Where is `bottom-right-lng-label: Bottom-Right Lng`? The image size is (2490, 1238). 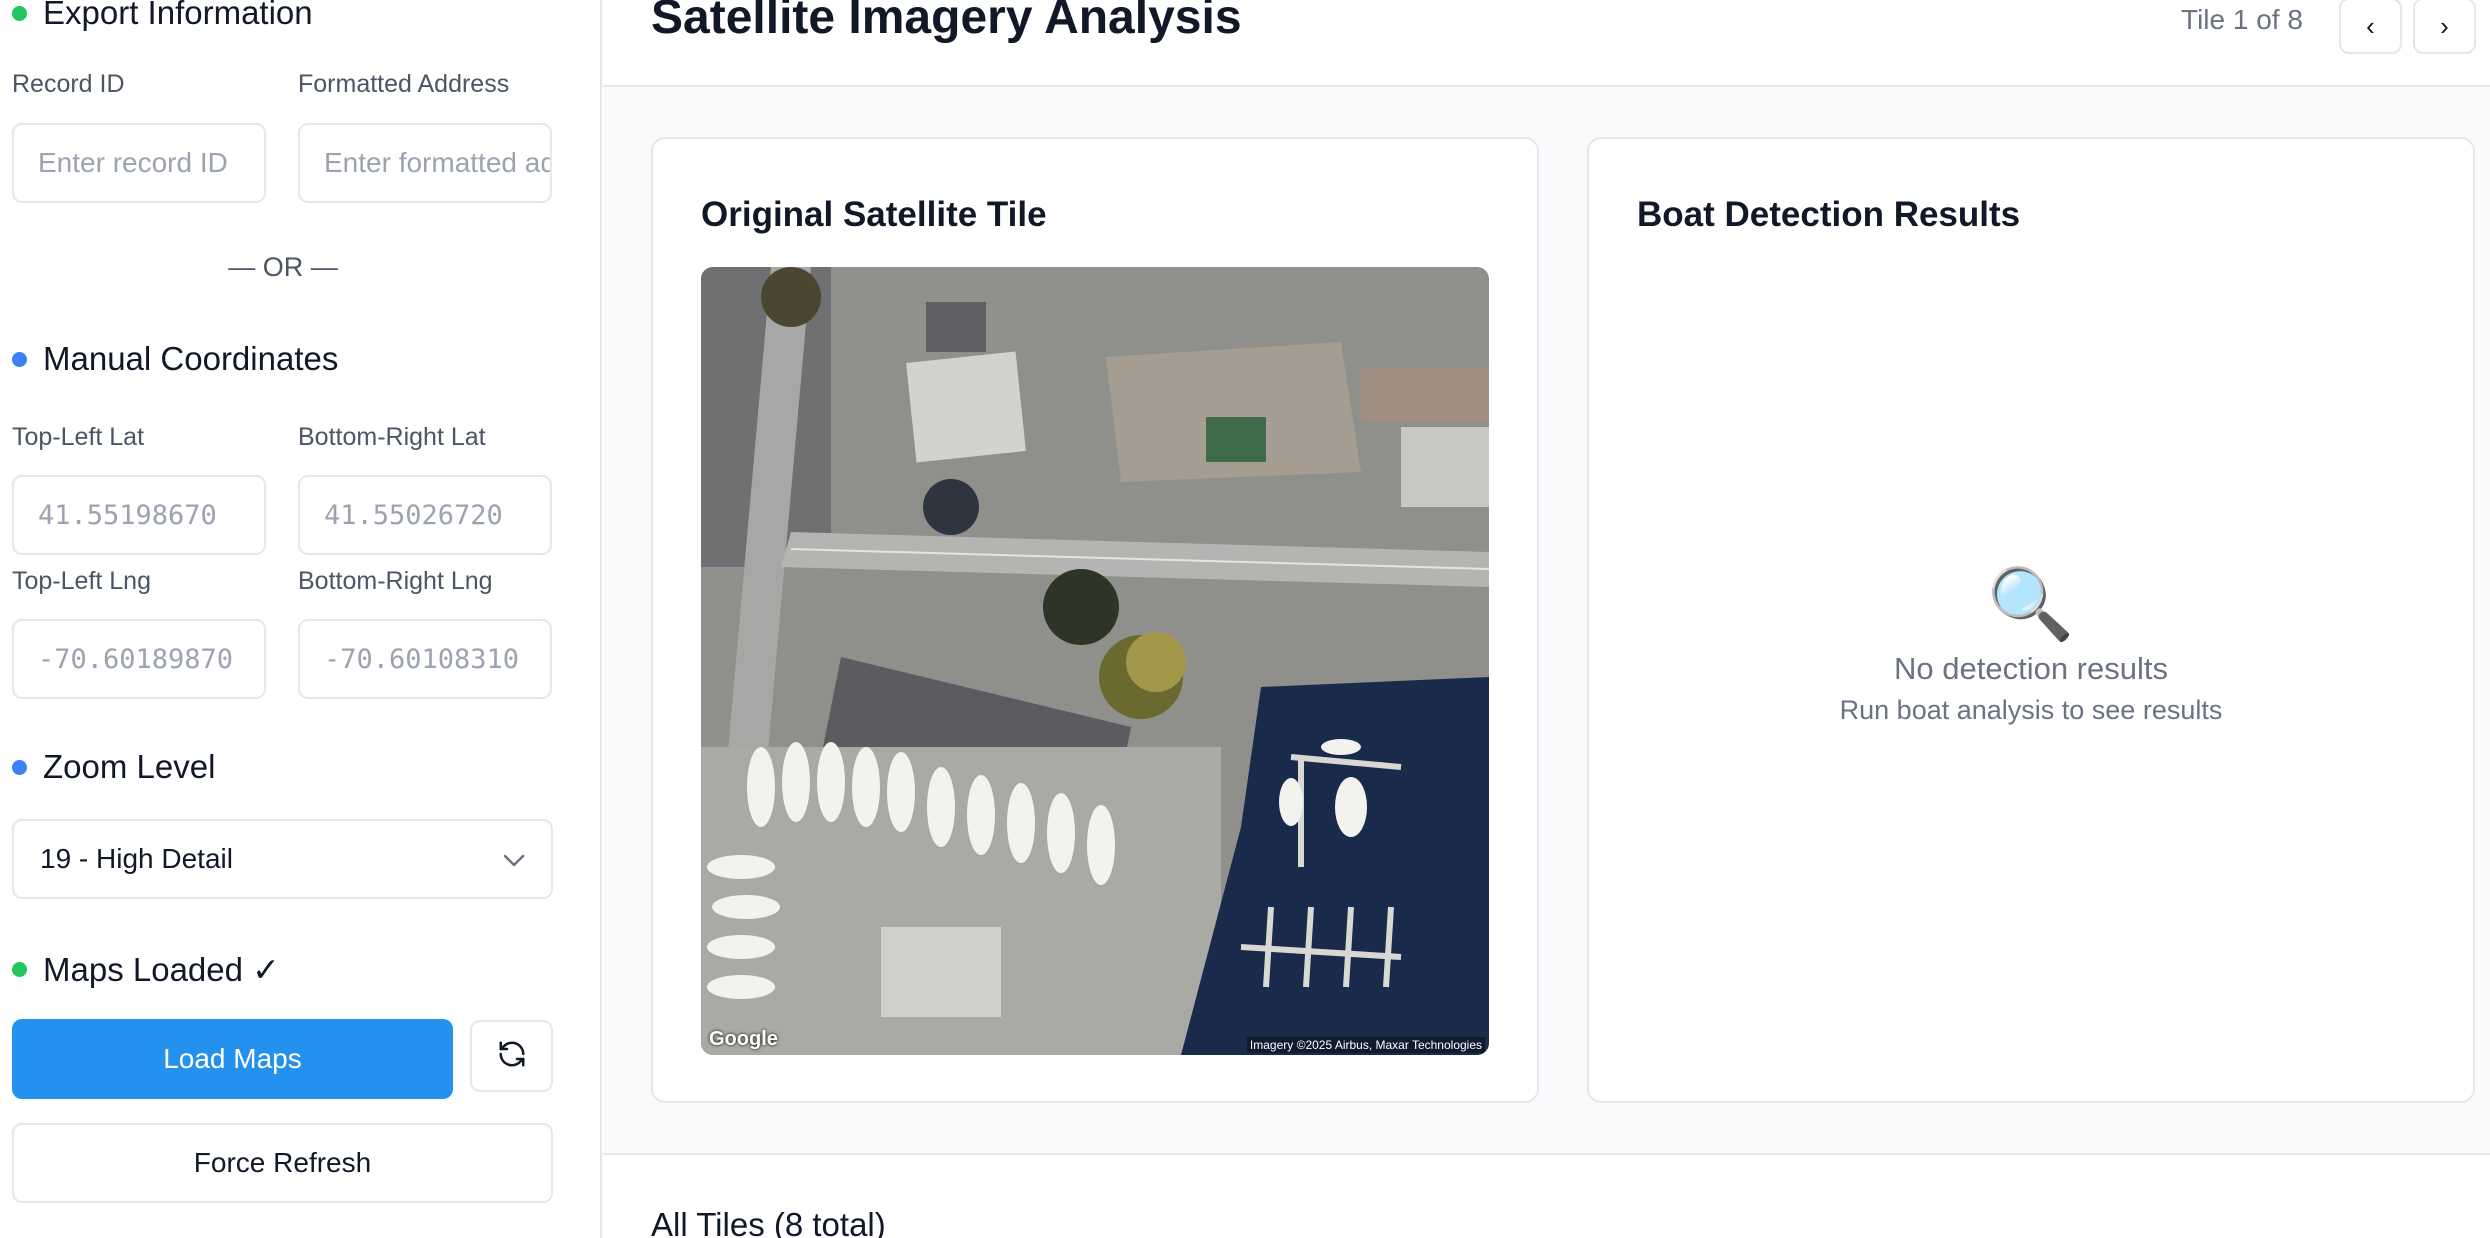 bottom-right-lng-label: Bottom-Right Lng is located at coordinates (395, 581).